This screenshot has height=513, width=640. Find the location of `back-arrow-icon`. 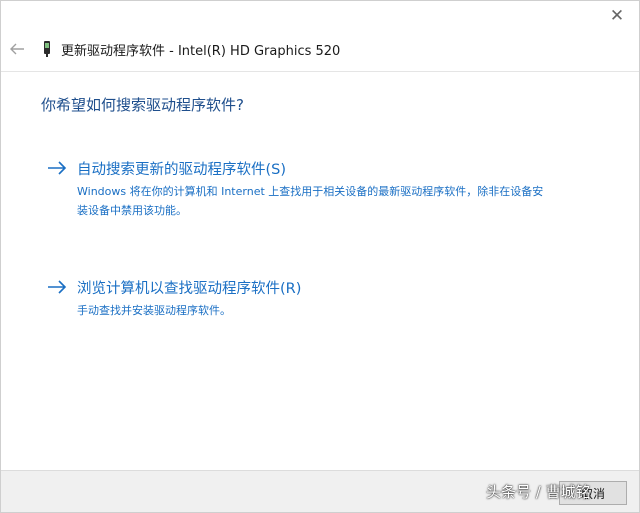

back-arrow-icon is located at coordinates (17, 49).